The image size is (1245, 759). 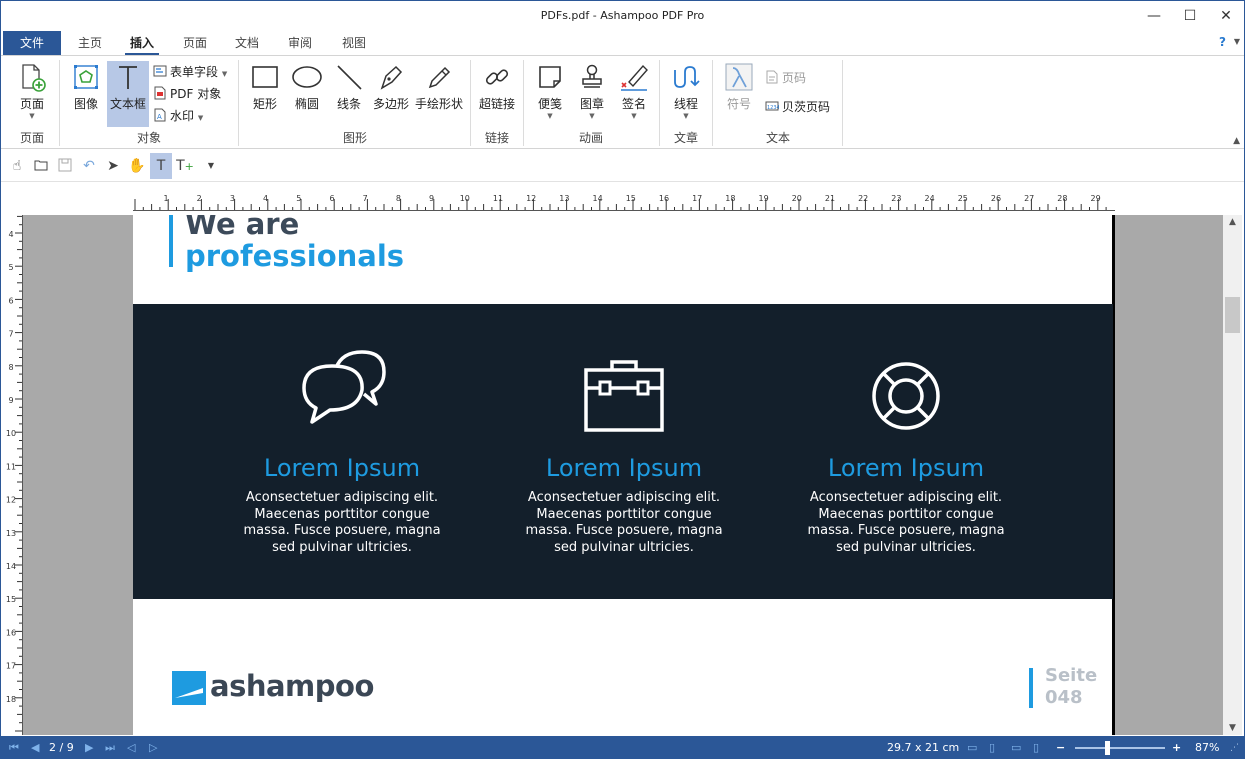 What do you see at coordinates (300, 43) in the screenshot?
I see `tab-review: 审阅` at bounding box center [300, 43].